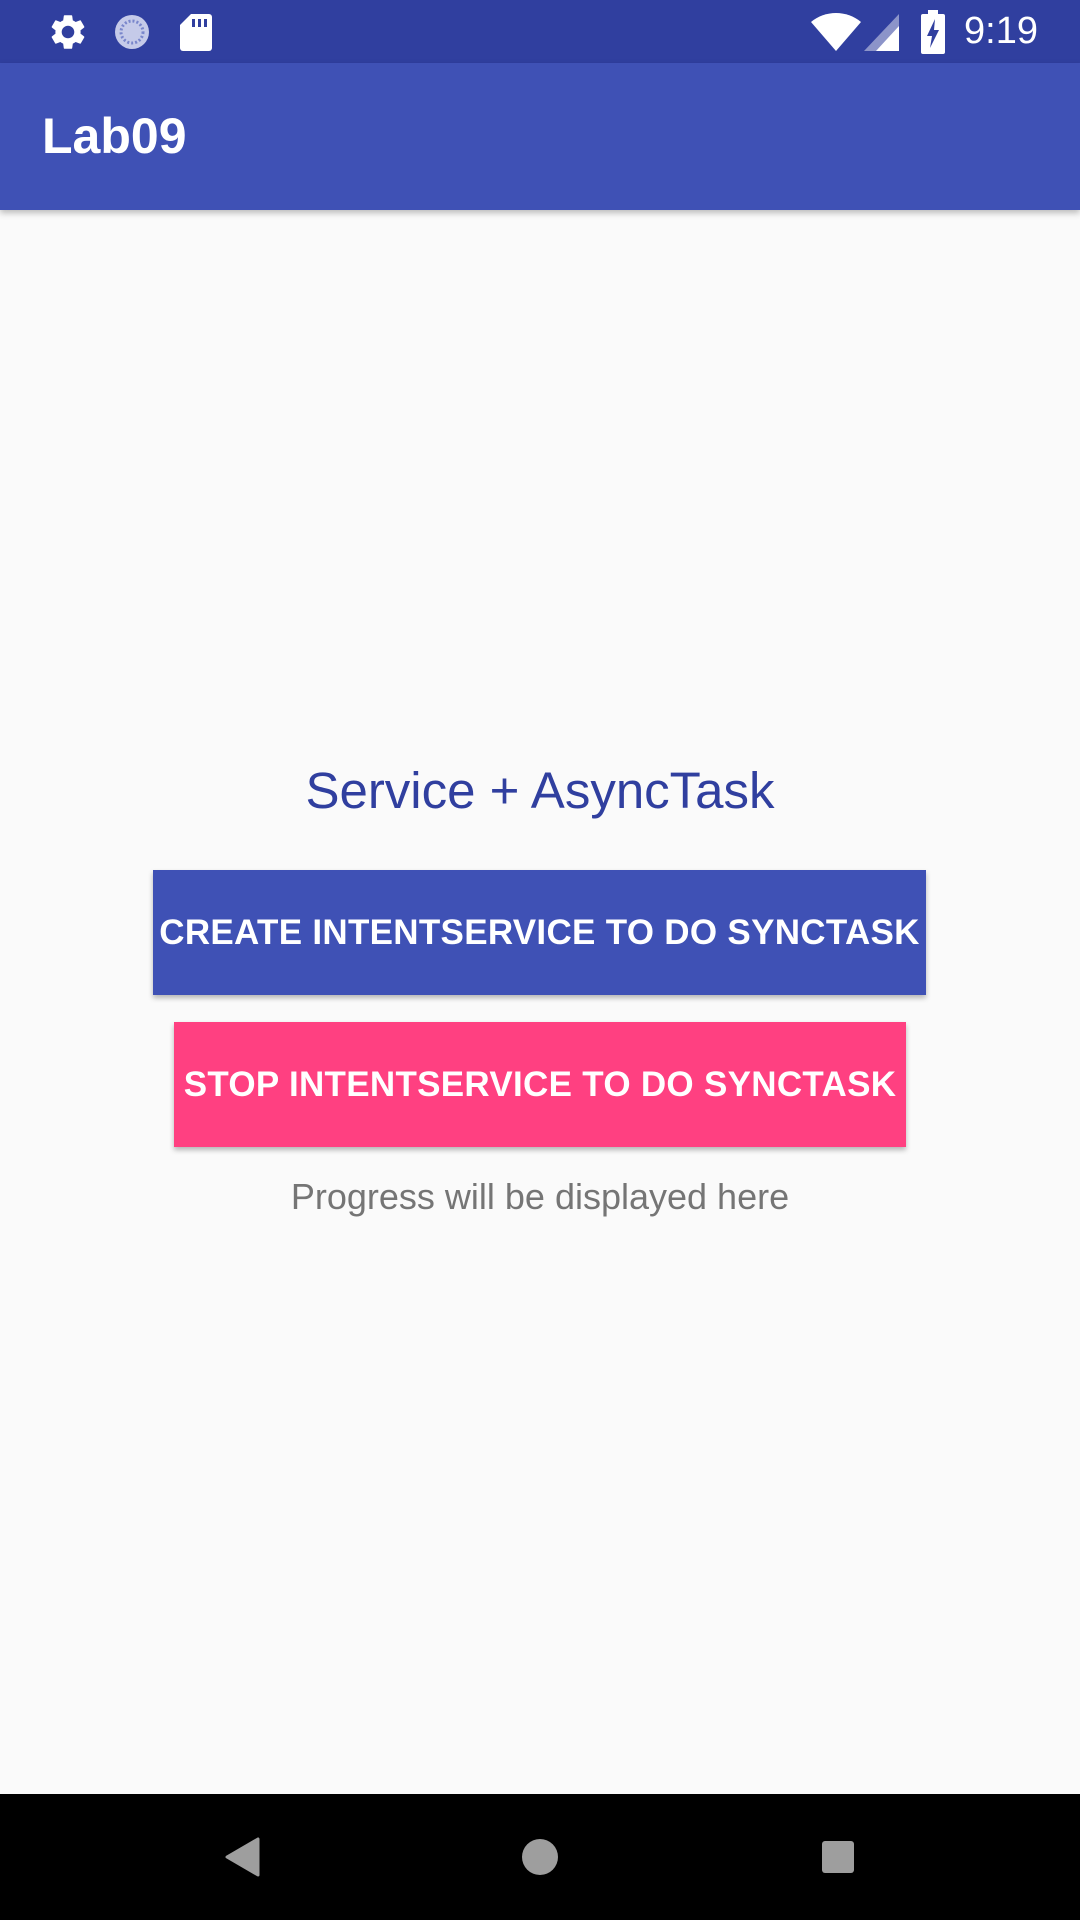  I want to click on stop-intentservice-button: STOP INTENTSERVICE TO DO SYNCTASK, so click(540, 1084).